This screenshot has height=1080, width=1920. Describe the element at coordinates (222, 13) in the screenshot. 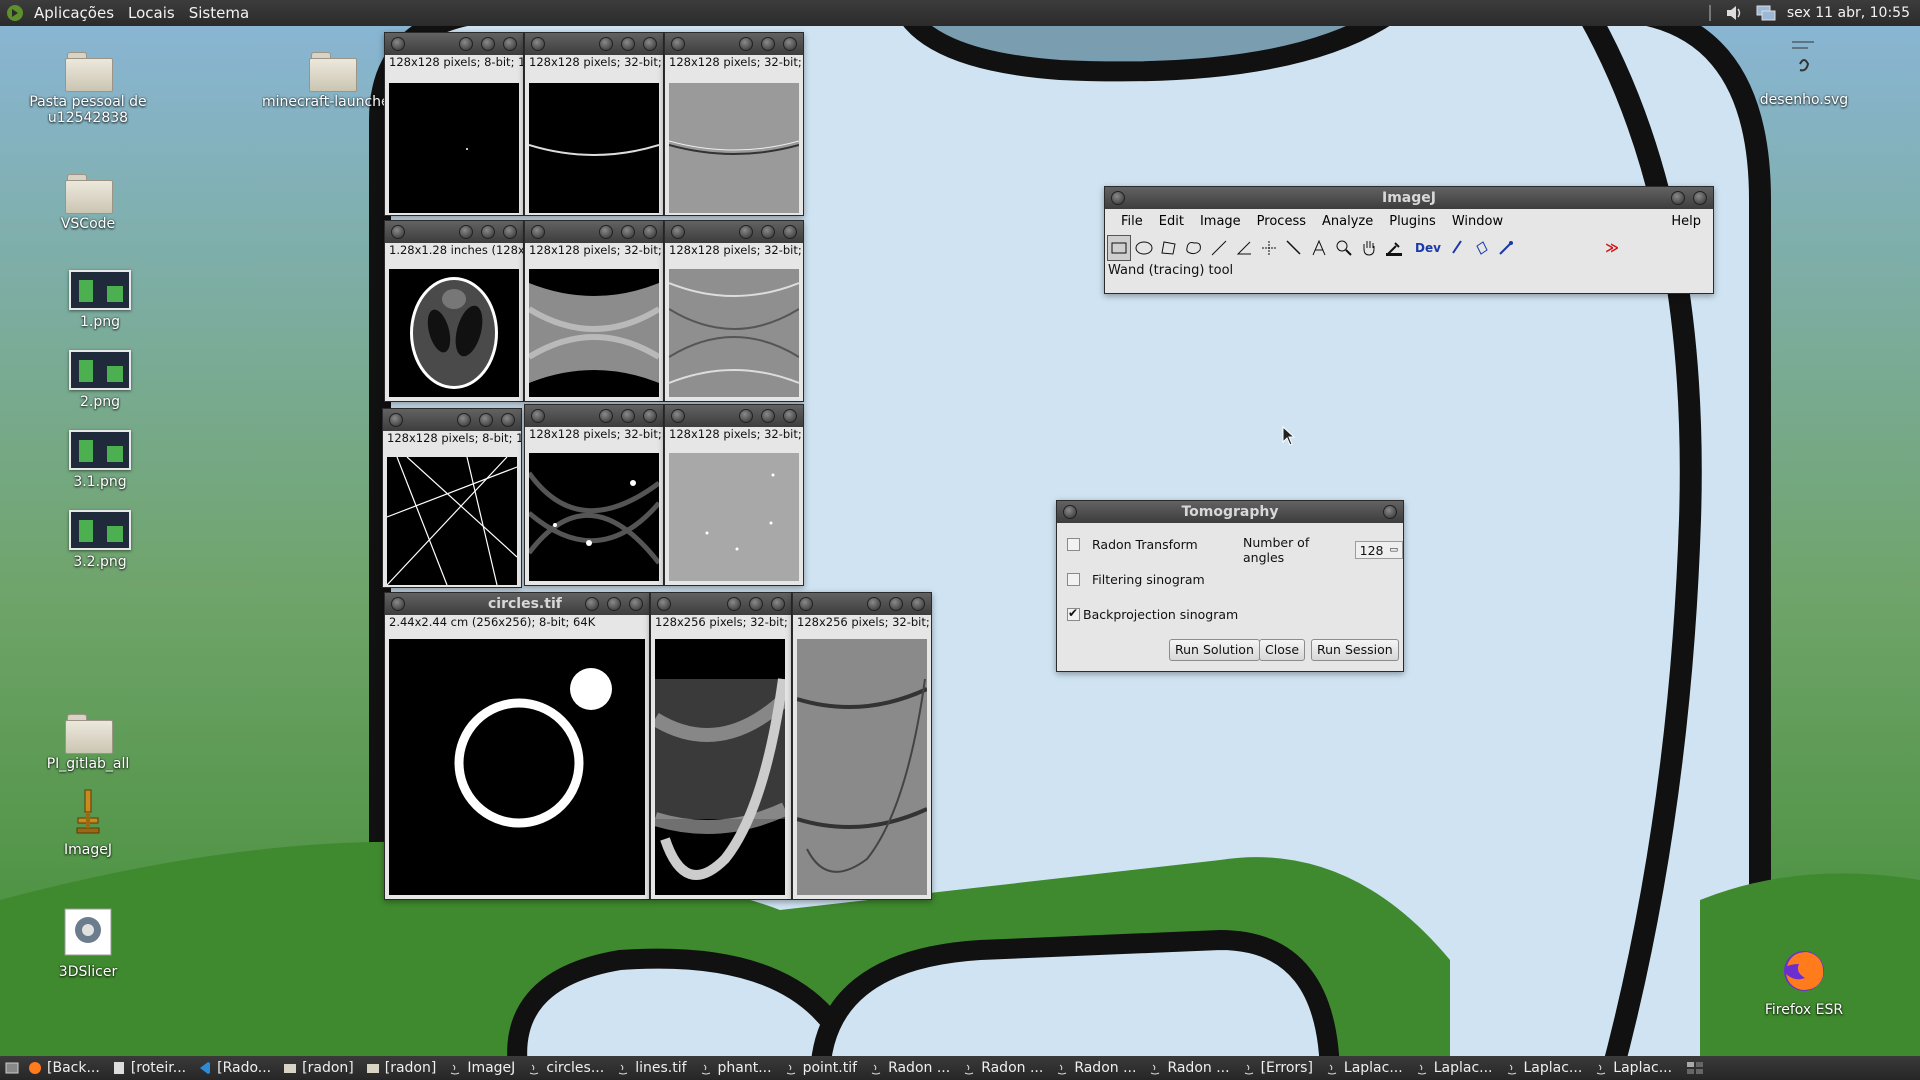

I see `menu-system: Sistema` at that location.